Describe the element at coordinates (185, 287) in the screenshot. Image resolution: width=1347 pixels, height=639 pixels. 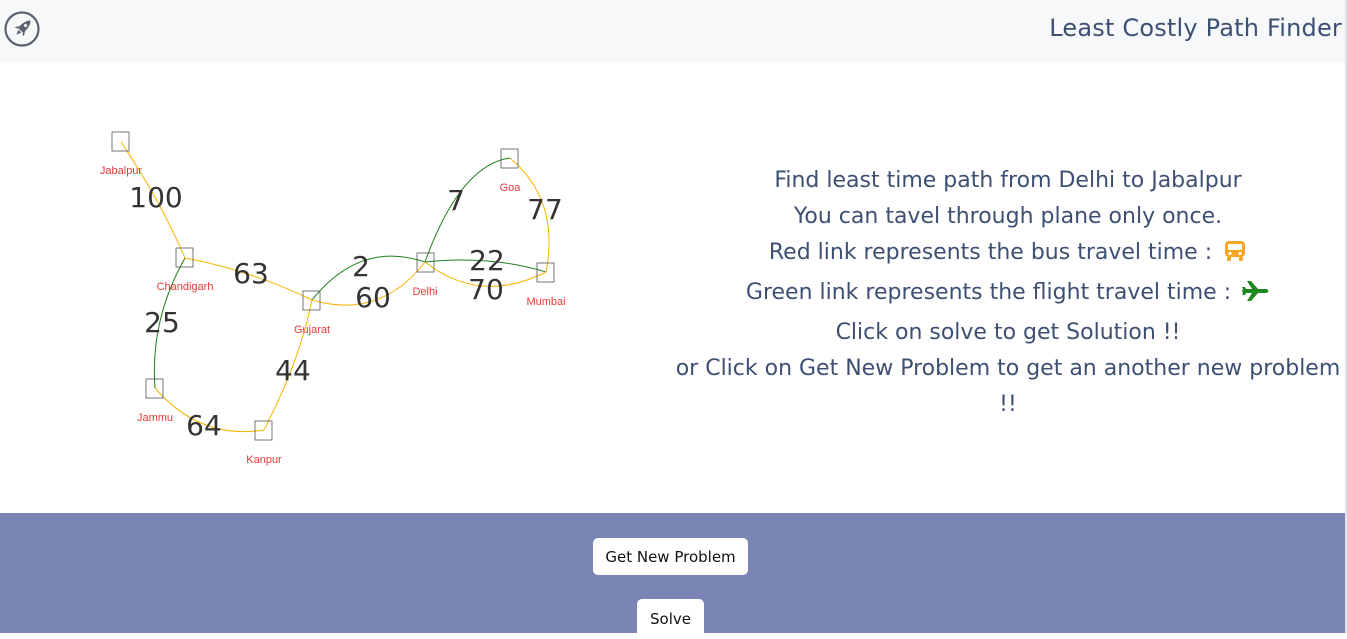
I see `node-label-chandigarh: Chandigarh` at that location.